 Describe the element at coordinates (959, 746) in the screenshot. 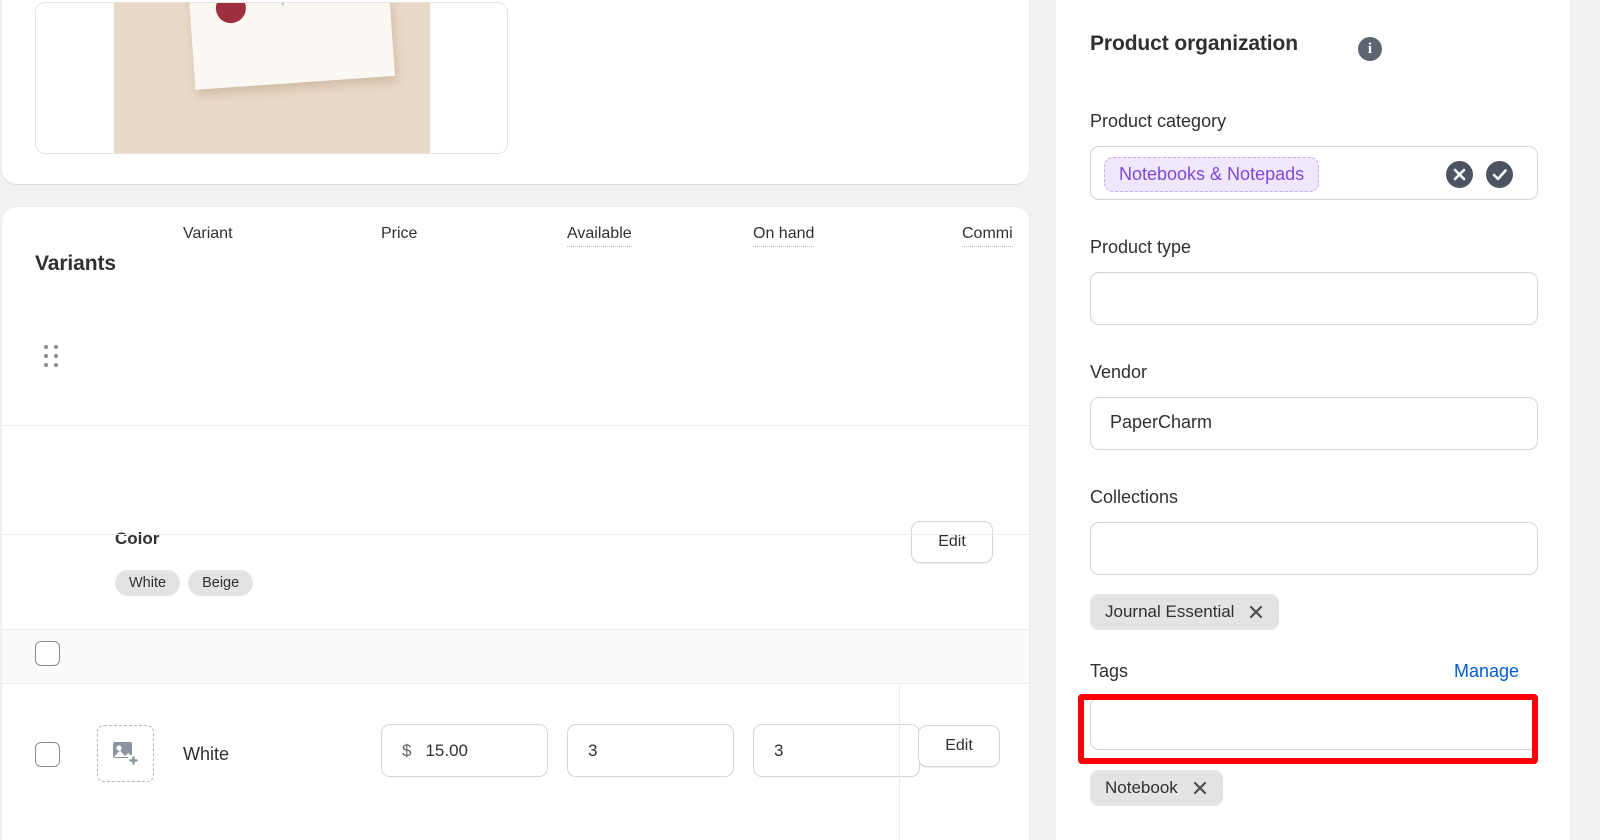

I see `edit-variant-button: Edit` at that location.